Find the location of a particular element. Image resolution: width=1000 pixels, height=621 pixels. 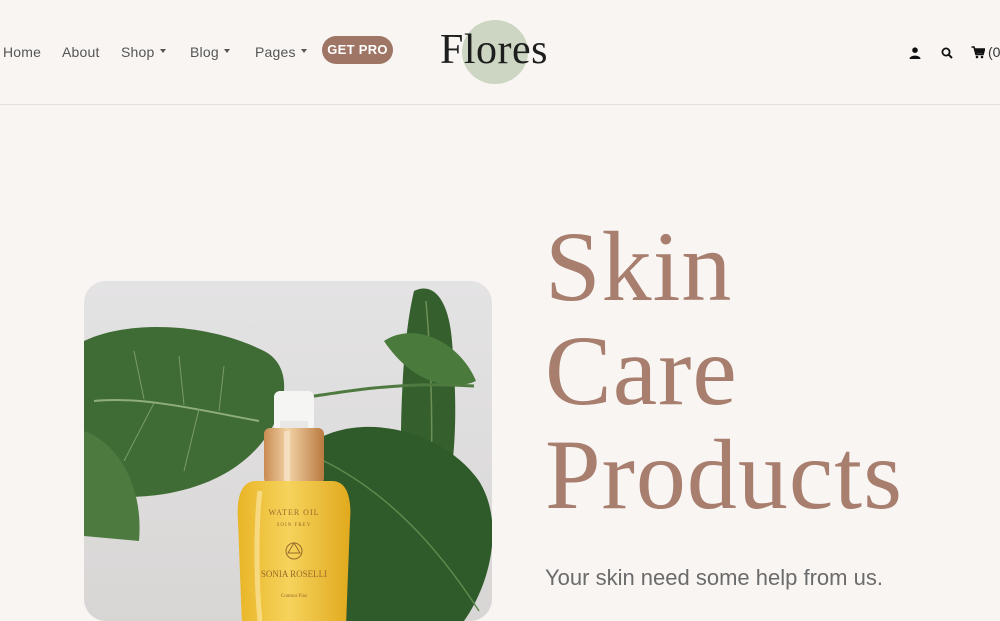

bottle-label-line3: Contour Fins is located at coordinates (294, 596).